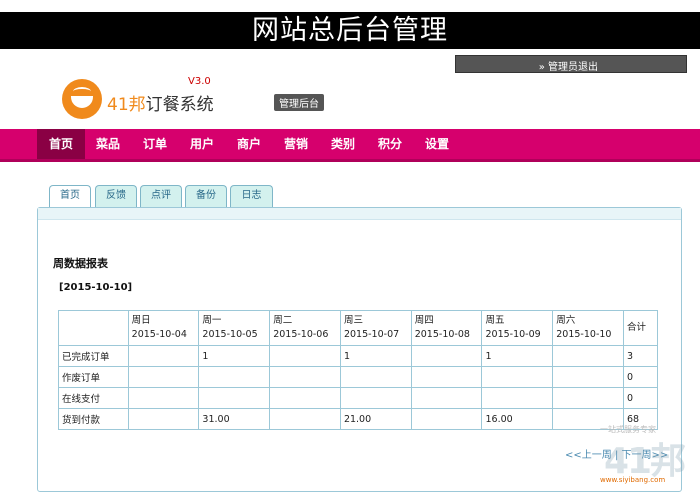 The image size is (700, 501). I want to click on header-day: 周五, so click(495, 320).